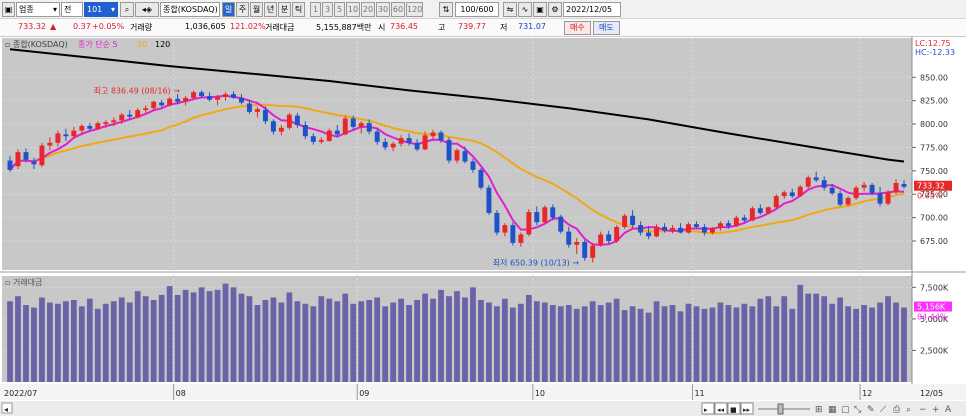 This screenshot has width=966, height=416. I want to click on minus-icon: −, so click(923, 410).